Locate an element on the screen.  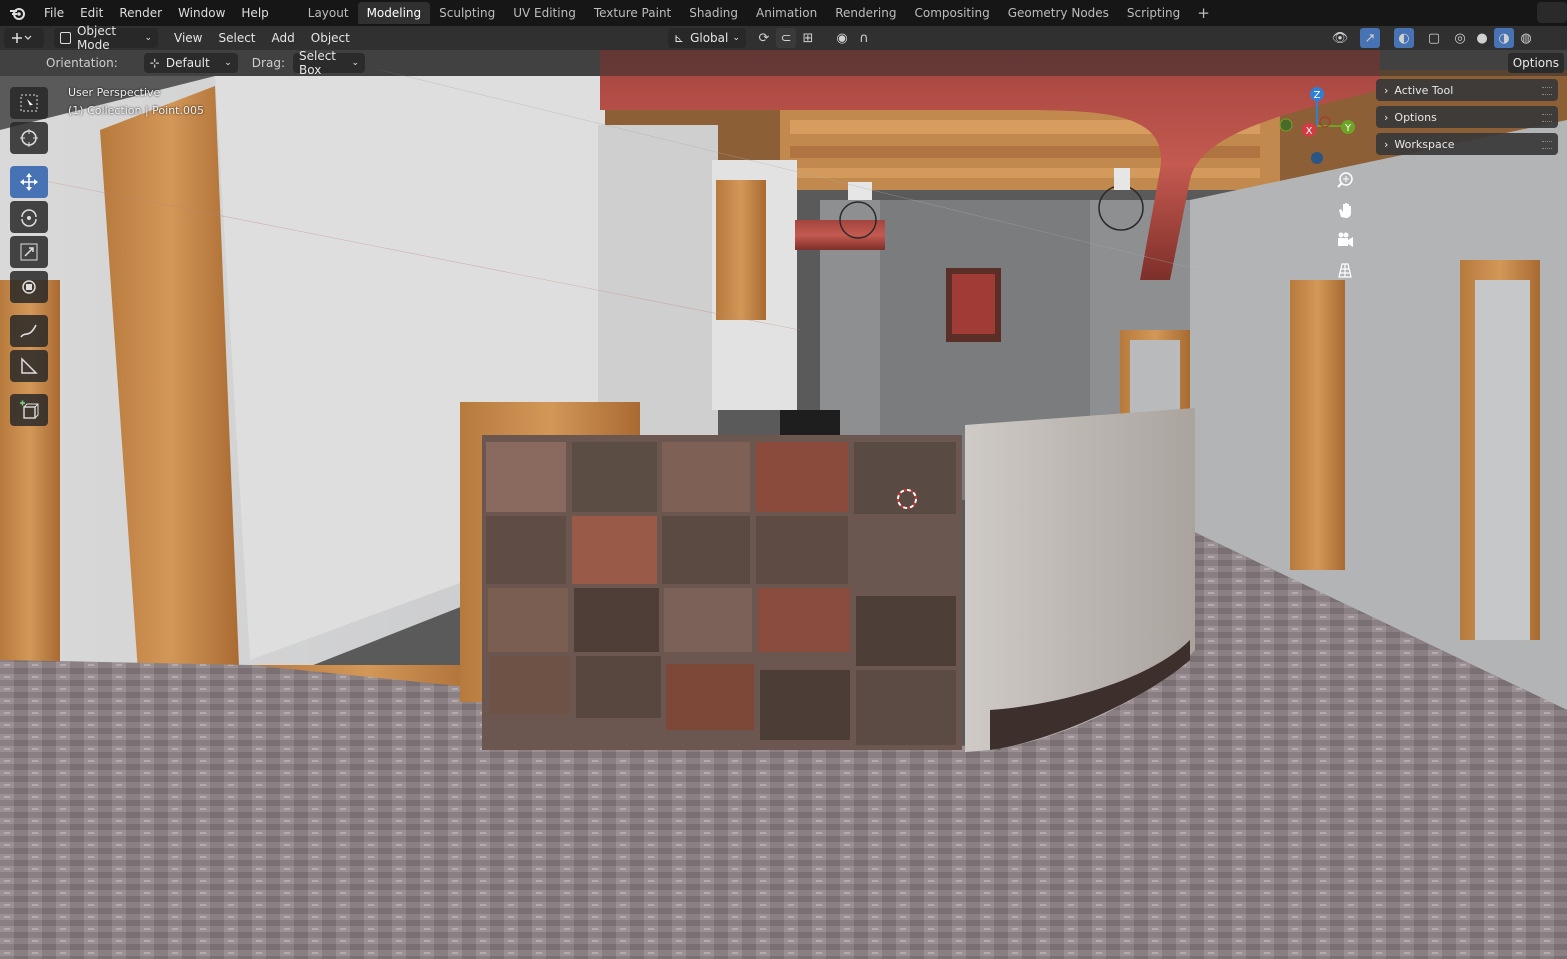
snap-toggle-icon: ⊂ is located at coordinates (786, 38).